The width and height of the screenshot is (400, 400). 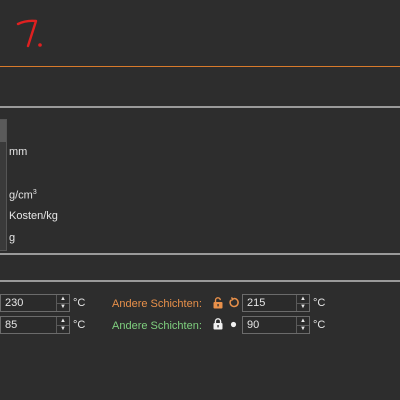 I want to click on weight-unit: g, so click(x=12, y=238).